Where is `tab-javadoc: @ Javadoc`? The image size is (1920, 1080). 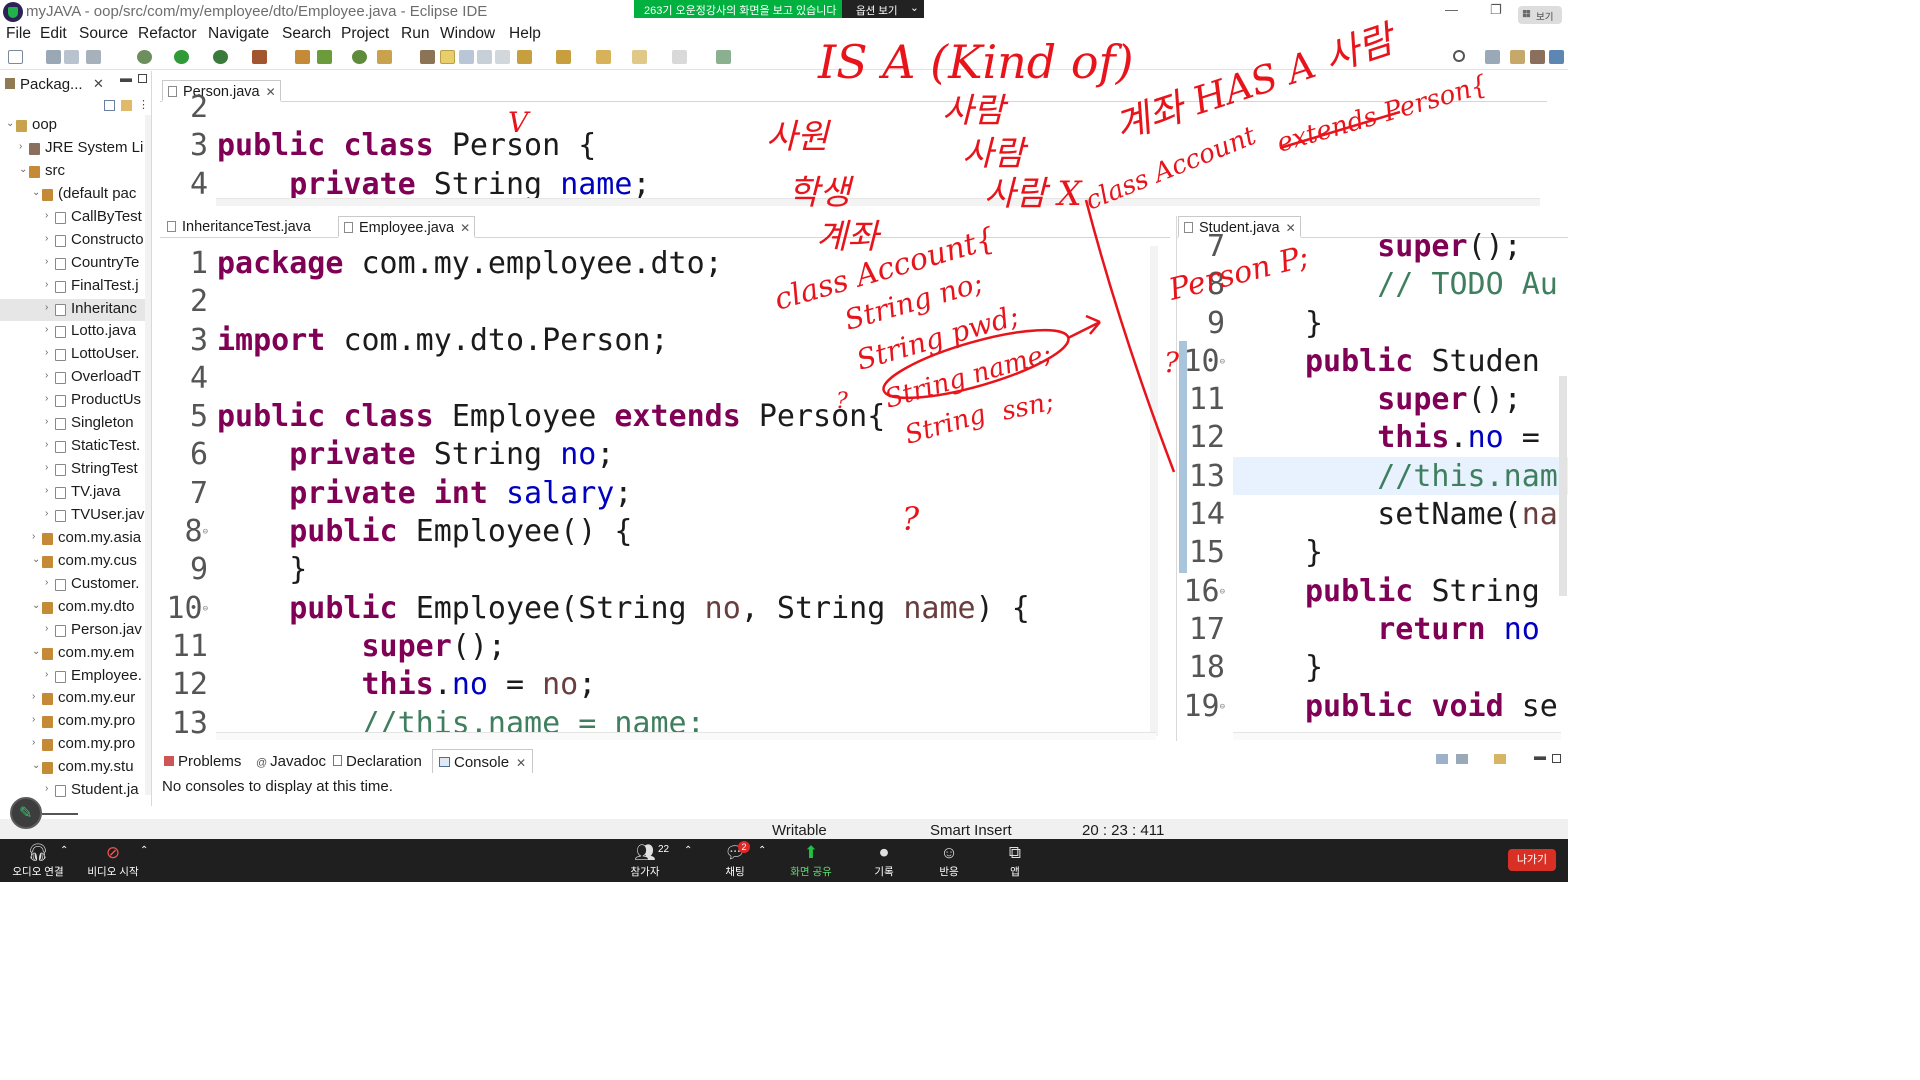
tab-javadoc: @ Javadoc is located at coordinates (291, 761).